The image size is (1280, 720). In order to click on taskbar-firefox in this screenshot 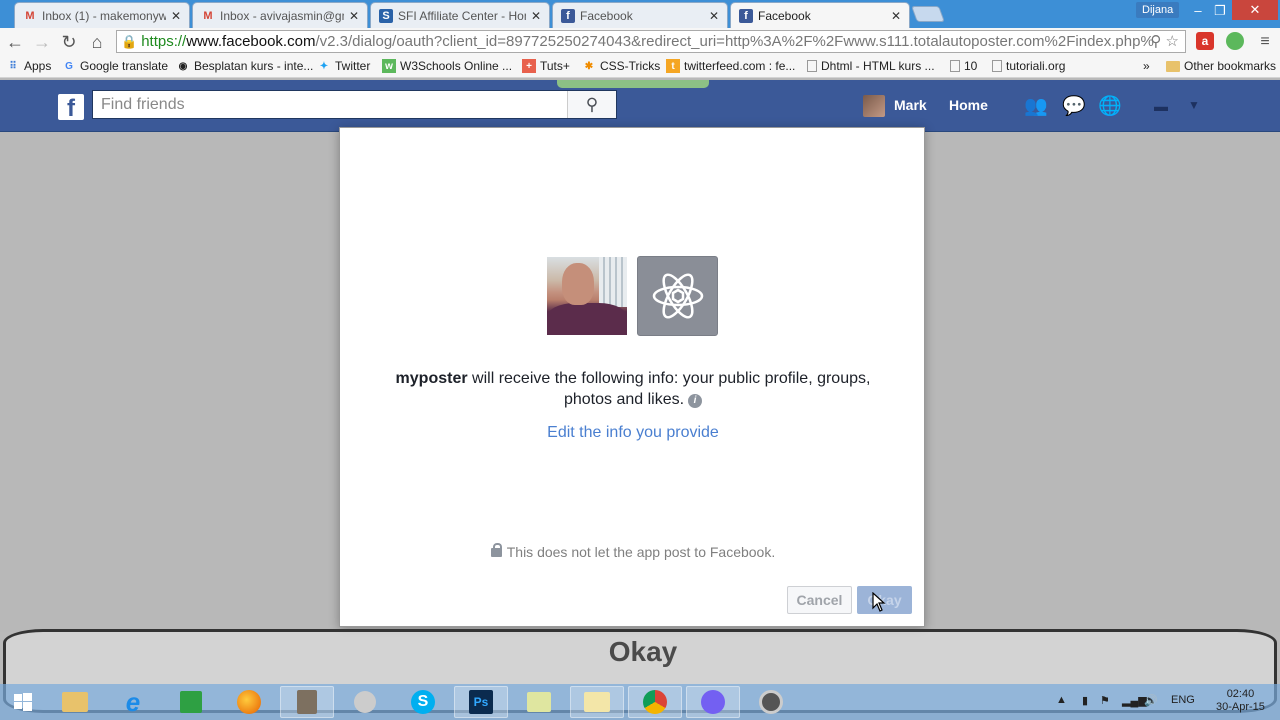, I will do `click(249, 702)`.